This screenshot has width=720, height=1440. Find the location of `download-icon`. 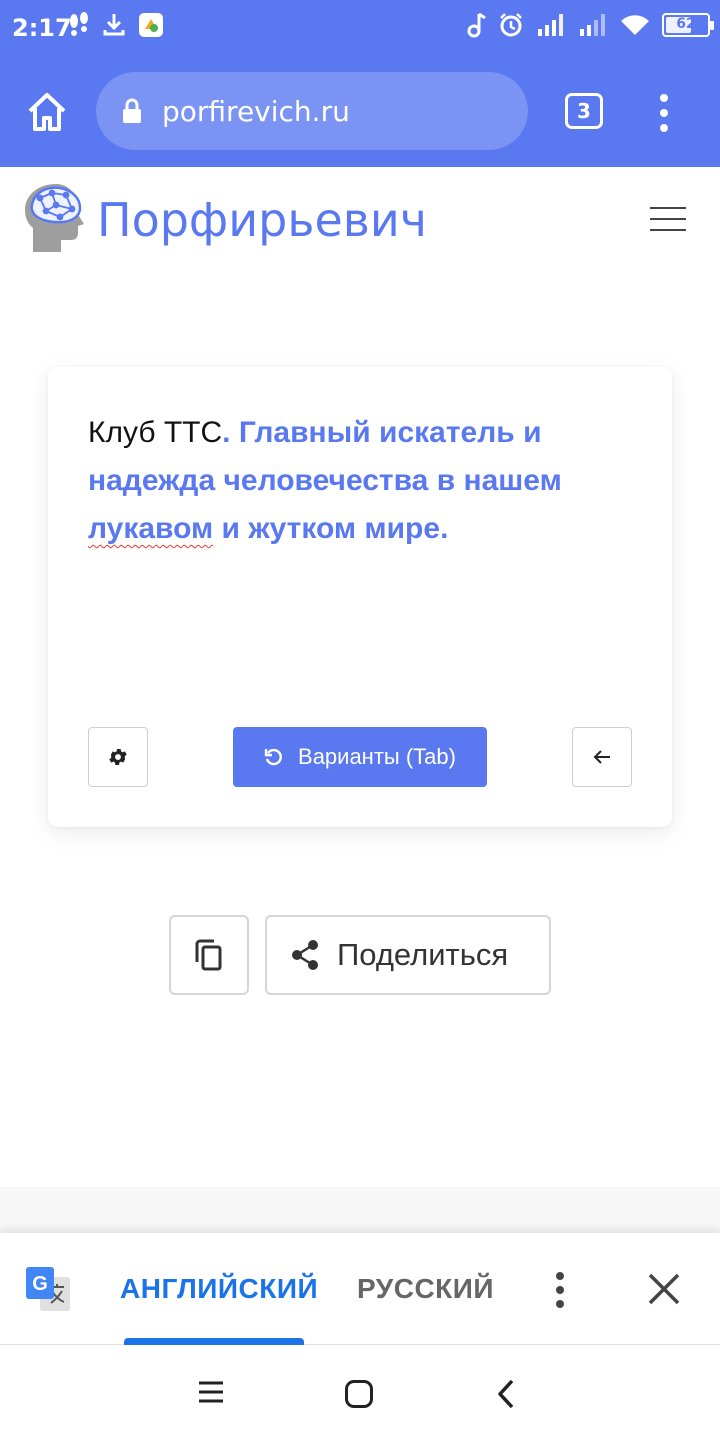

download-icon is located at coordinates (114, 25).